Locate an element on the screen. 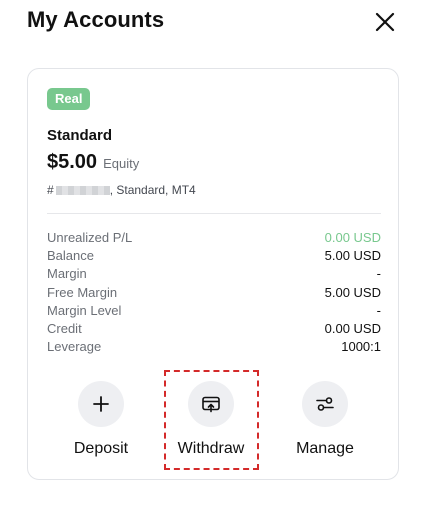 This screenshot has height=518, width=421. manage-button: Manage is located at coordinates (325, 419).